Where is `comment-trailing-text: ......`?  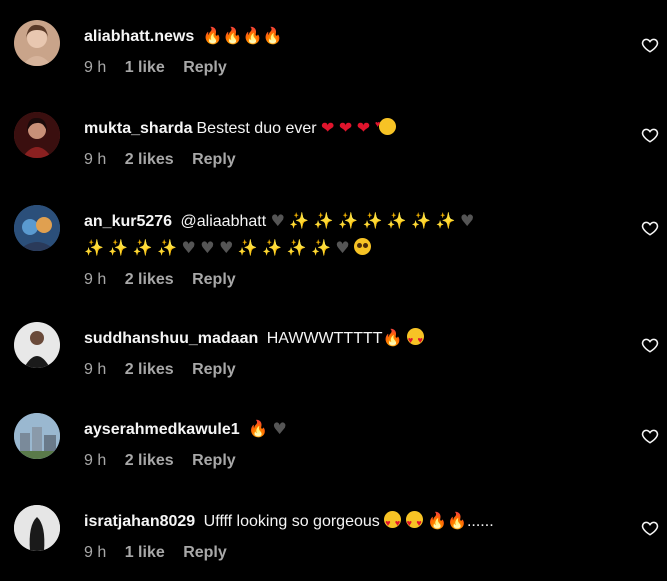 comment-trailing-text: ...... is located at coordinates (480, 521).